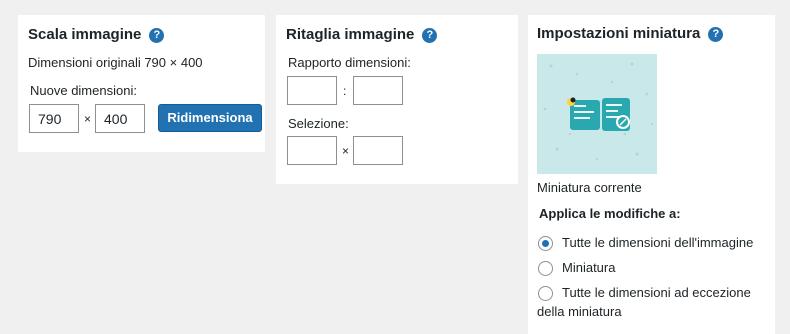 The image size is (790, 334). I want to click on radio-all-except-thumbnail-label-cont: della miniatura, so click(579, 312).